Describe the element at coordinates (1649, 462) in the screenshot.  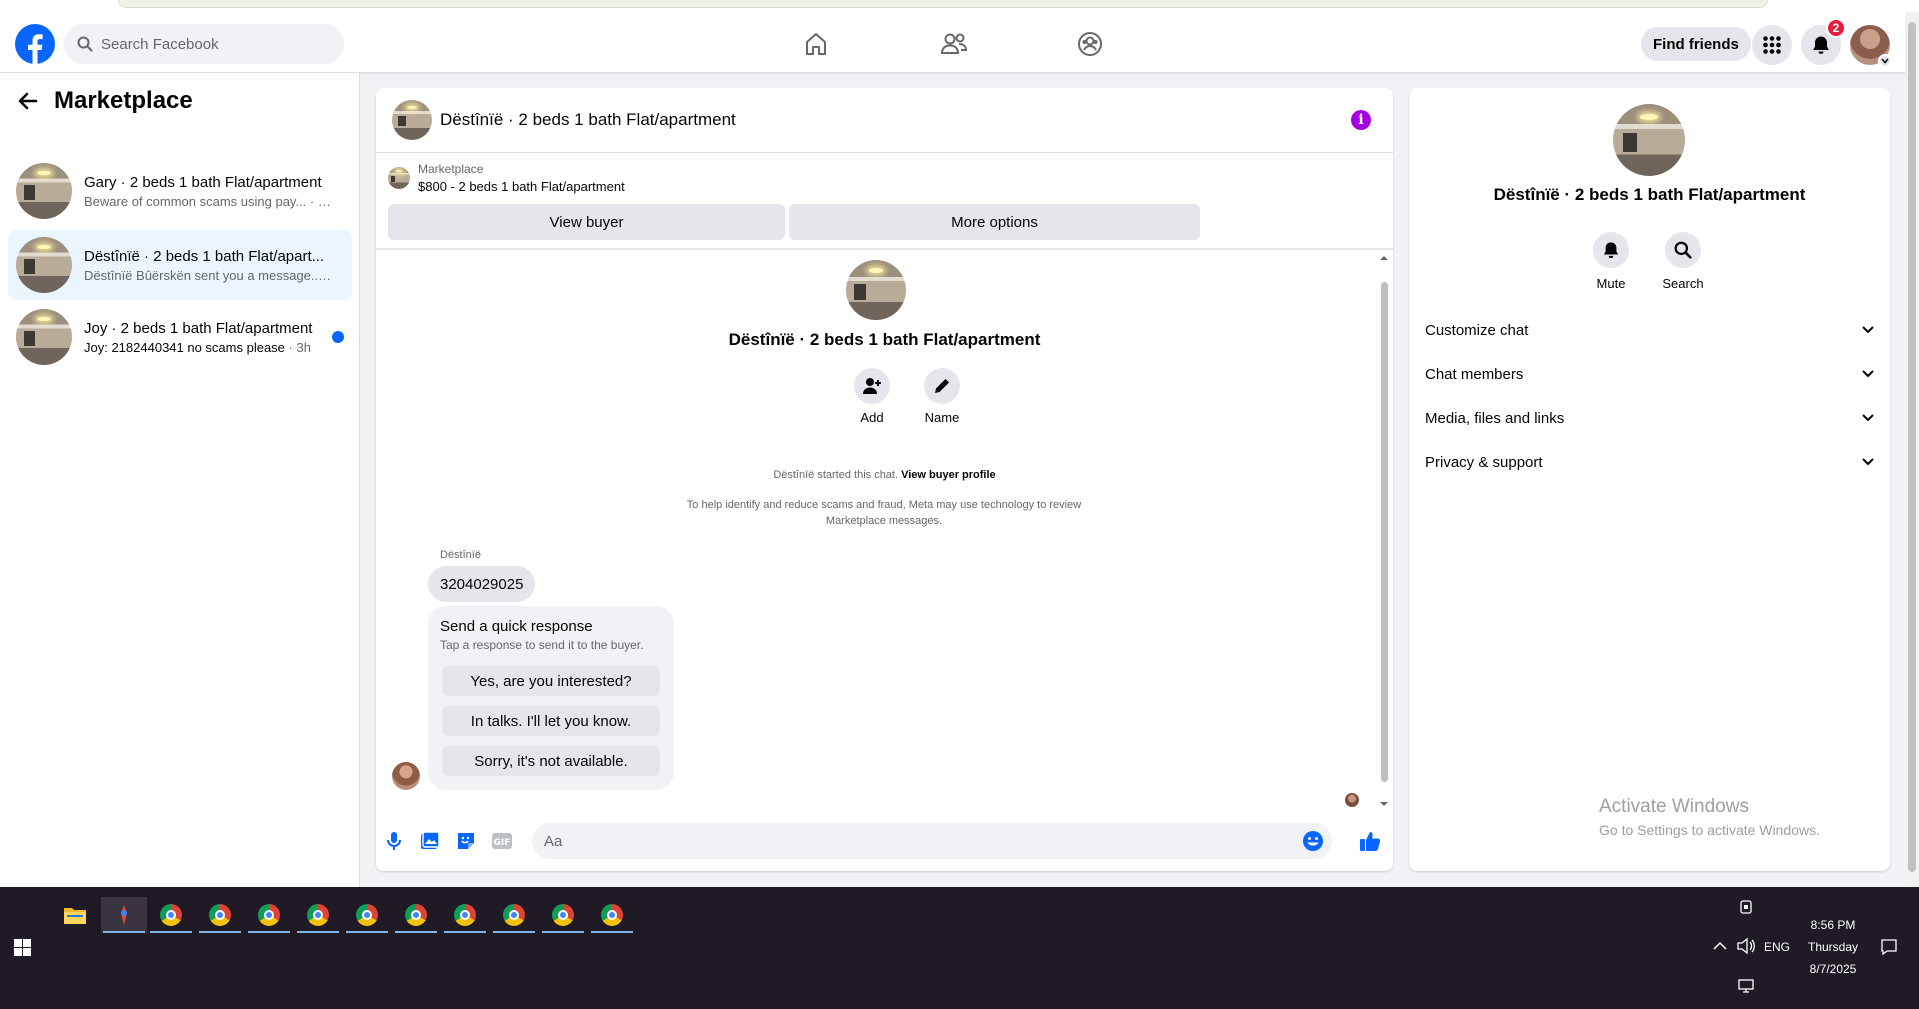
I see `privacy-support-section: Privacy & support` at that location.